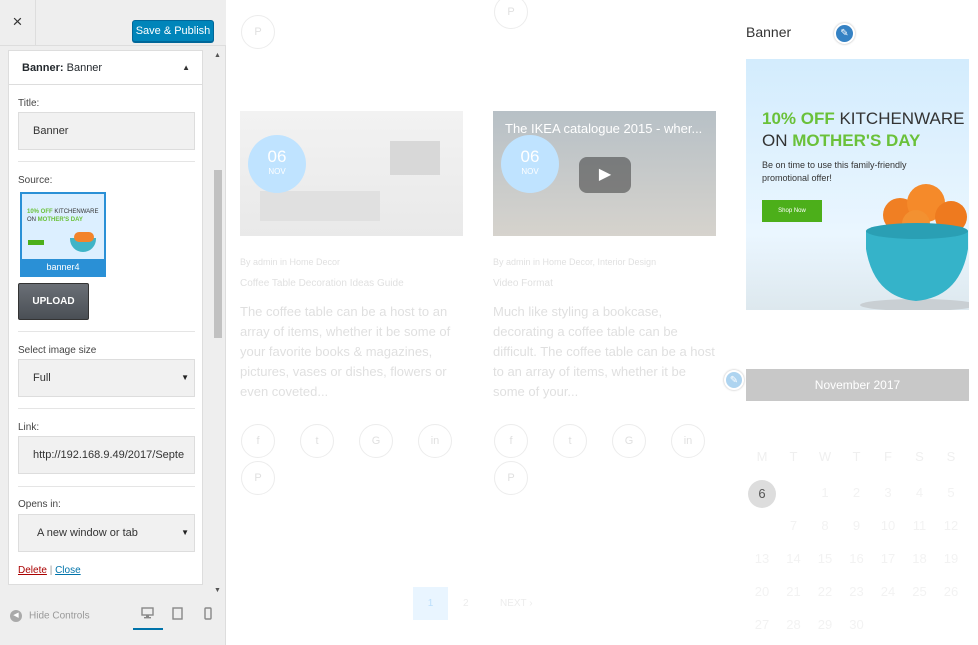  Describe the element at coordinates (857, 559) in the screenshot. I see `calendar-day: 16` at that location.